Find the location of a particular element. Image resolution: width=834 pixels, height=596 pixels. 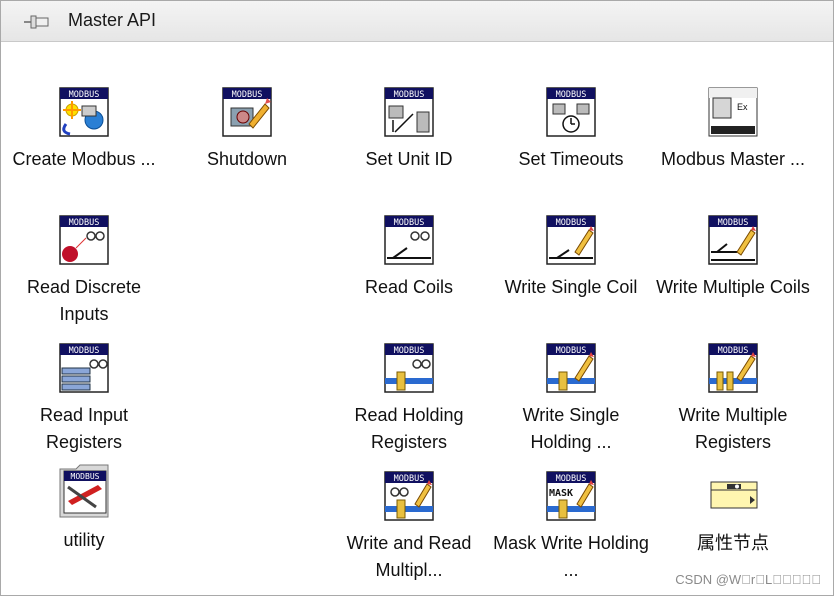

modbus-set-timeouts-icon: MODBUS is located at coordinates (571, 112).